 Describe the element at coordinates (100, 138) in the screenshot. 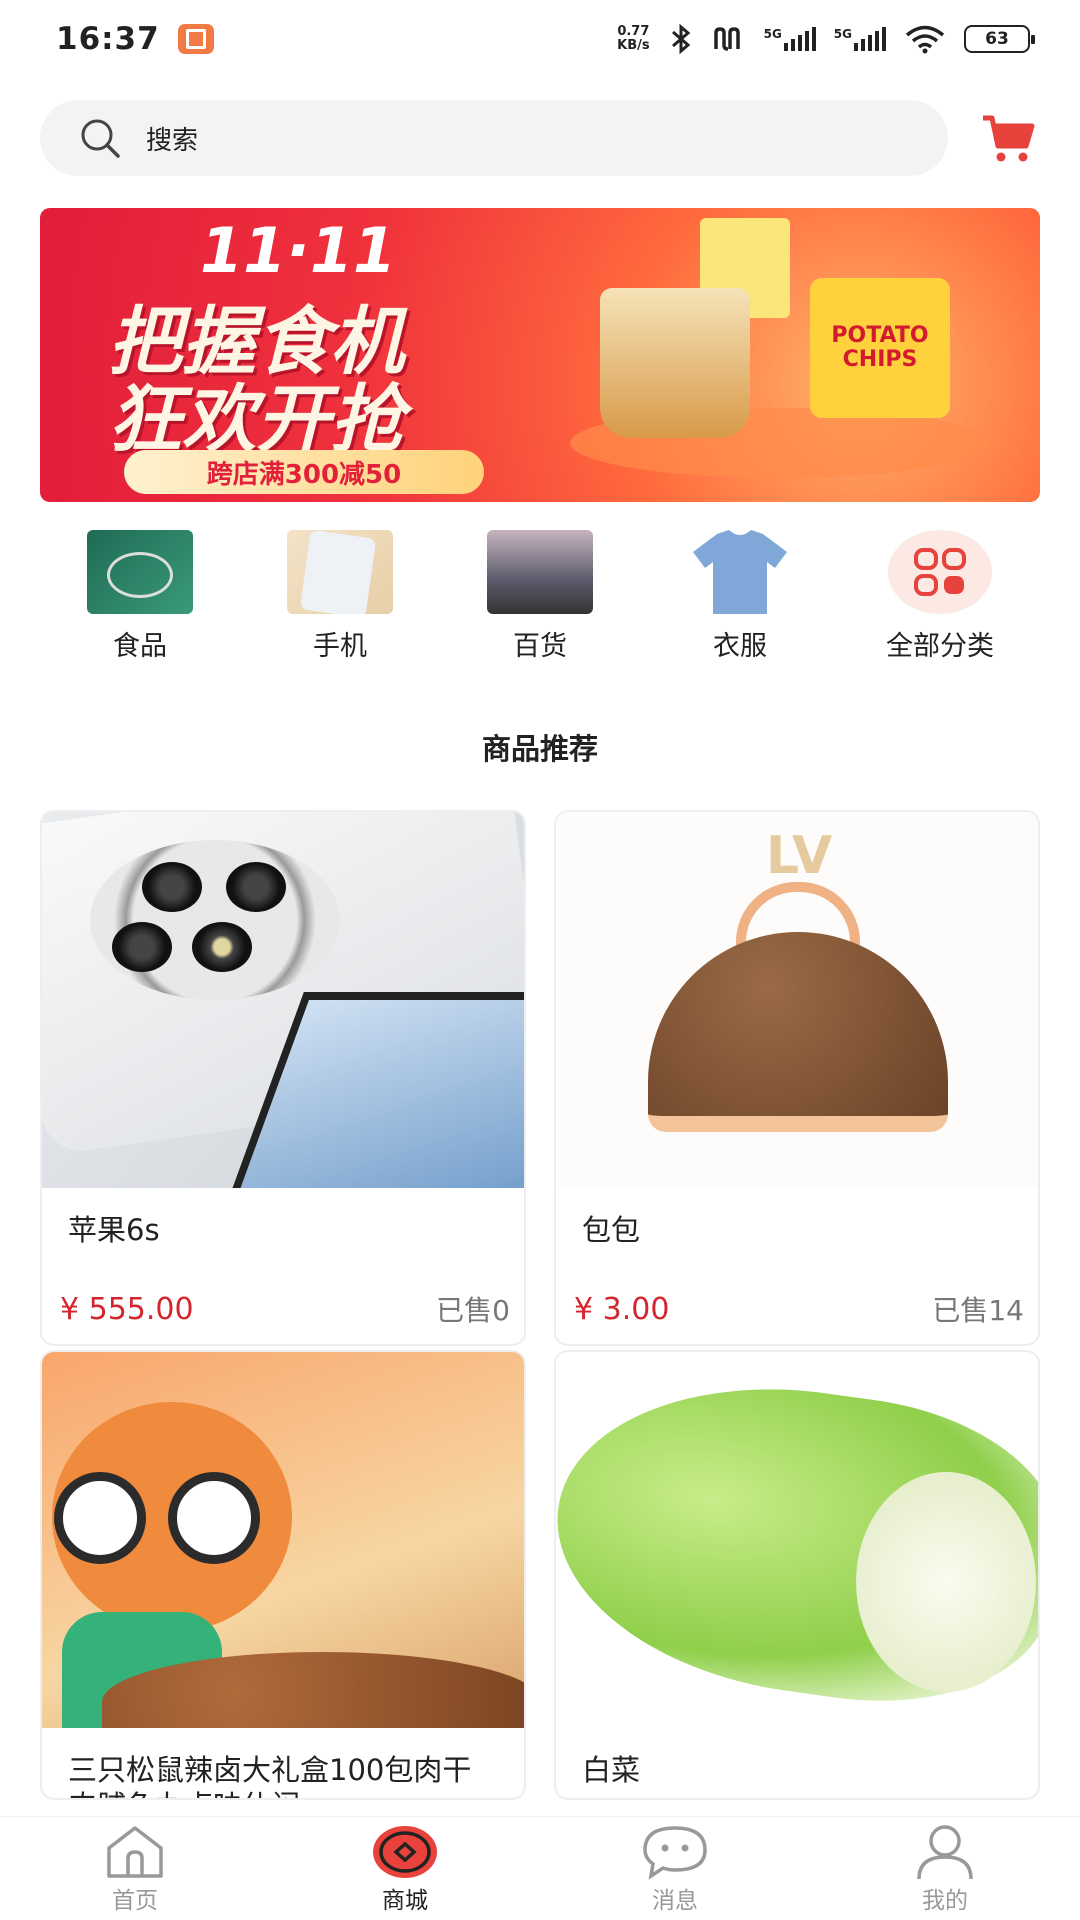

I see `search-icon` at that location.